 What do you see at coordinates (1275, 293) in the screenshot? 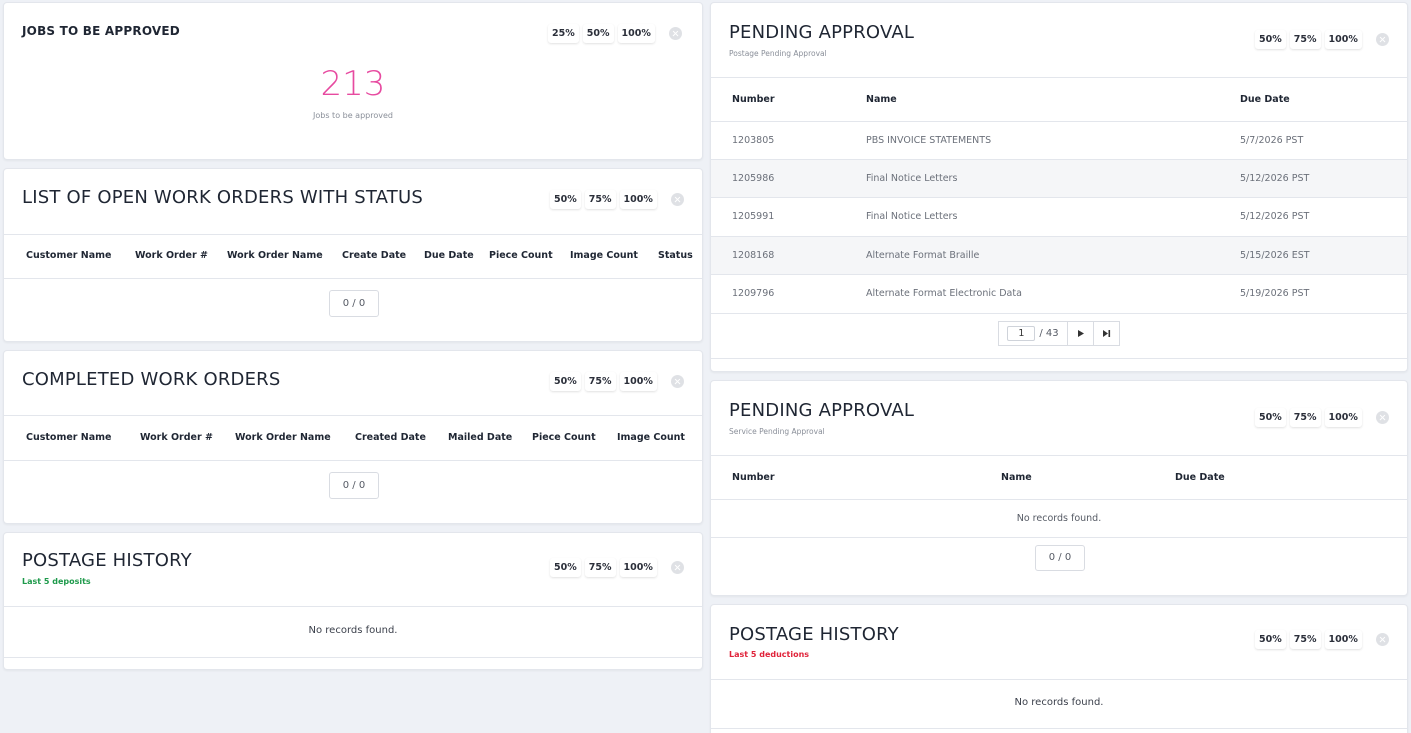
I see `row-due-date: 5/19/2026 PST` at bounding box center [1275, 293].